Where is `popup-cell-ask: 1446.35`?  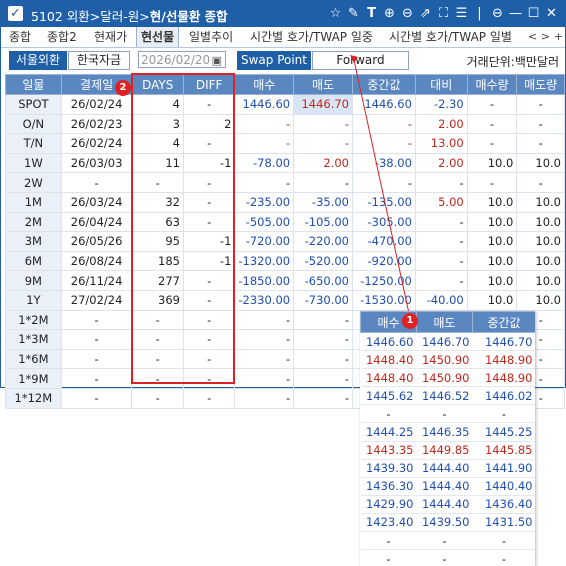
popup-cell-ask: 1446.35 is located at coordinates (444, 432).